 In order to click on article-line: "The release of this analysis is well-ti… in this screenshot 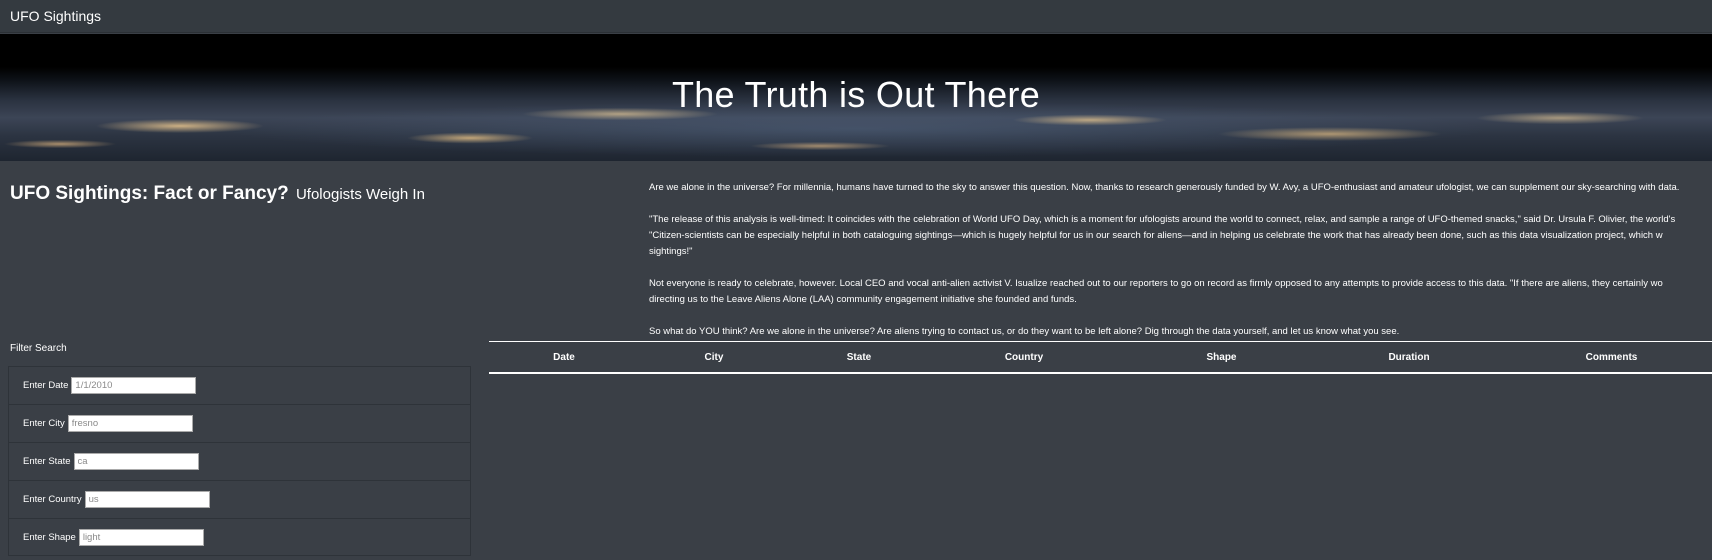, I will do `click(1162, 219)`.